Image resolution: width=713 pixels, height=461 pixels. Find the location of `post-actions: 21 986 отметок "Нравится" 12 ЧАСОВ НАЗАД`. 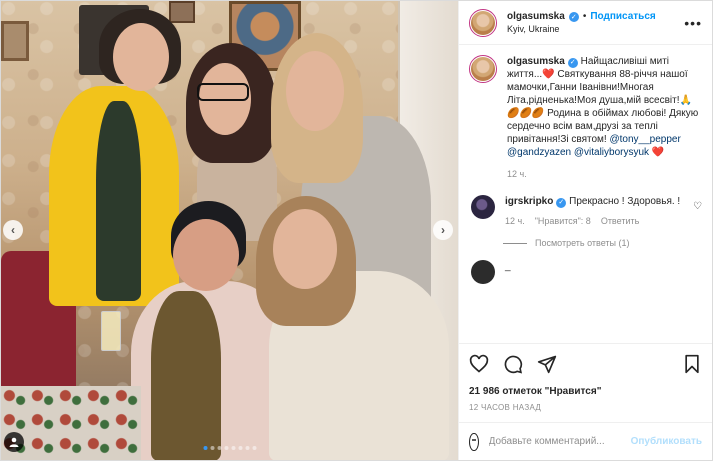

post-actions: 21 986 отметок "Нравится" 12 ЧАСОВ НАЗАД is located at coordinates (585, 377).